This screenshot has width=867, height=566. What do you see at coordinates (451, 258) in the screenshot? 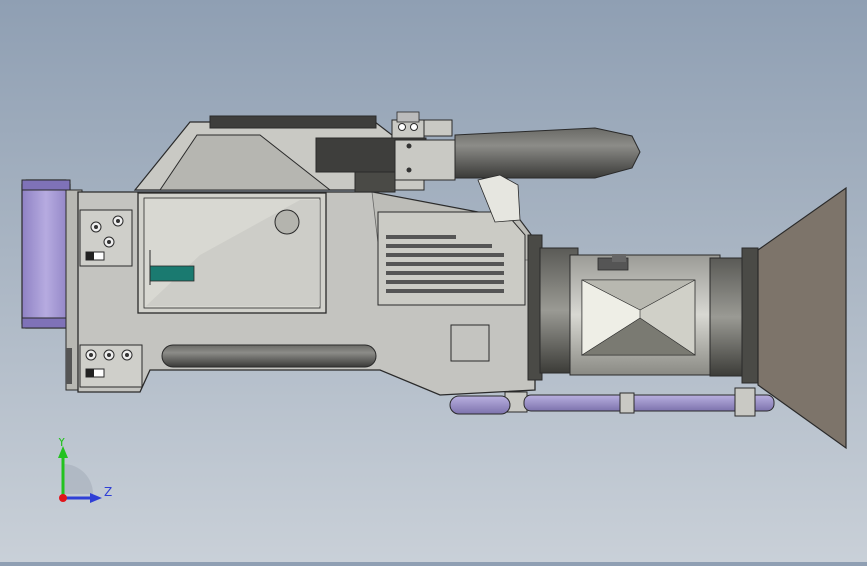
I see `vent-grille` at bounding box center [451, 258].